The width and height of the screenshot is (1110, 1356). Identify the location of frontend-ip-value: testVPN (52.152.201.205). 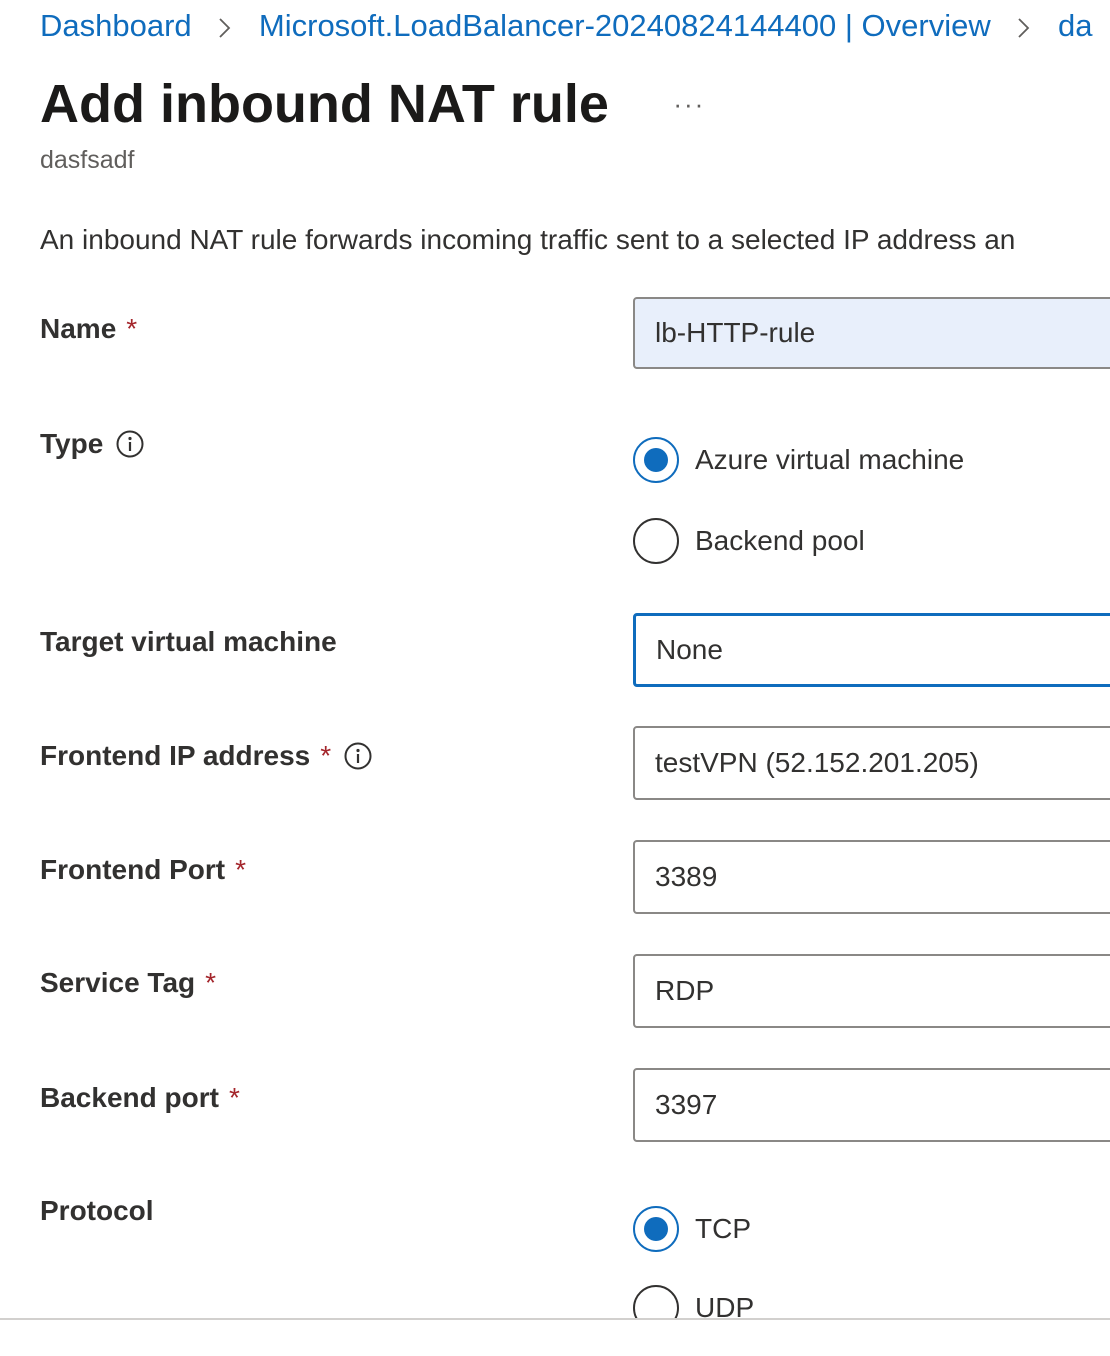
(817, 762).